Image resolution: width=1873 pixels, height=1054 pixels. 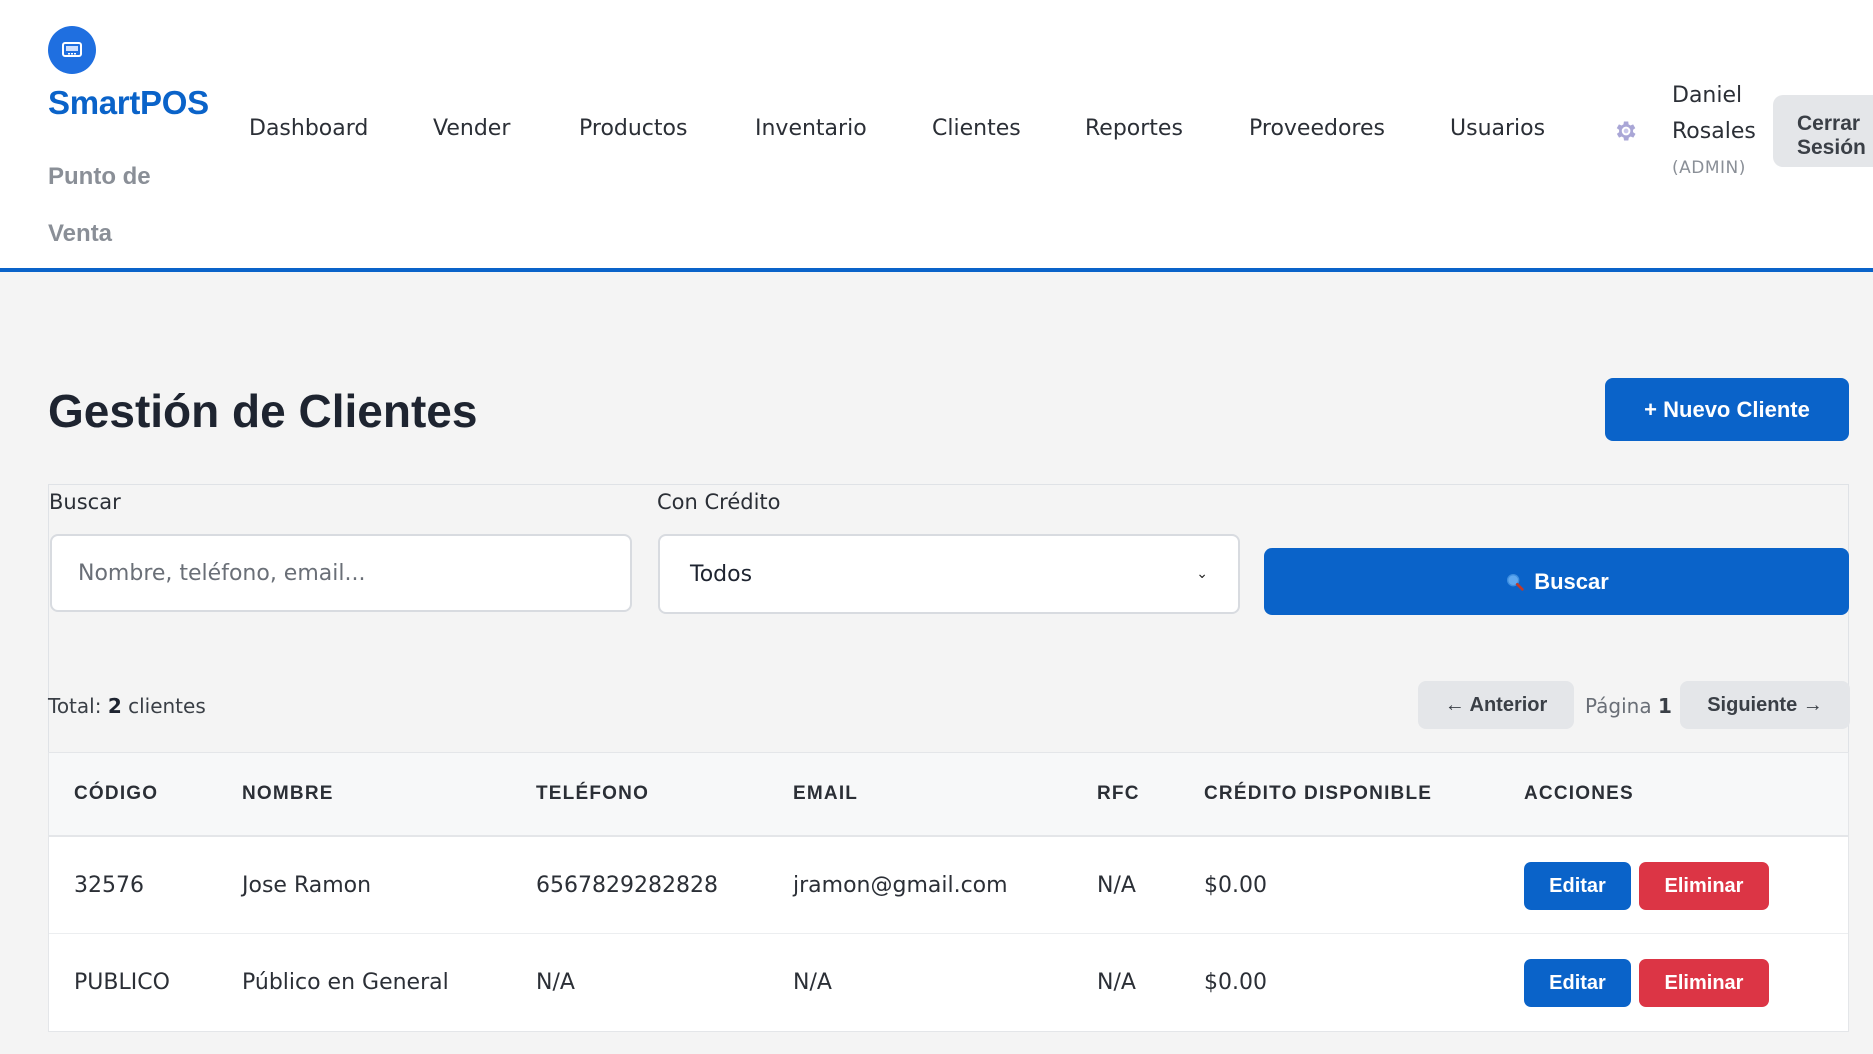 I want to click on search-button: Buscar, so click(x=1556, y=581).